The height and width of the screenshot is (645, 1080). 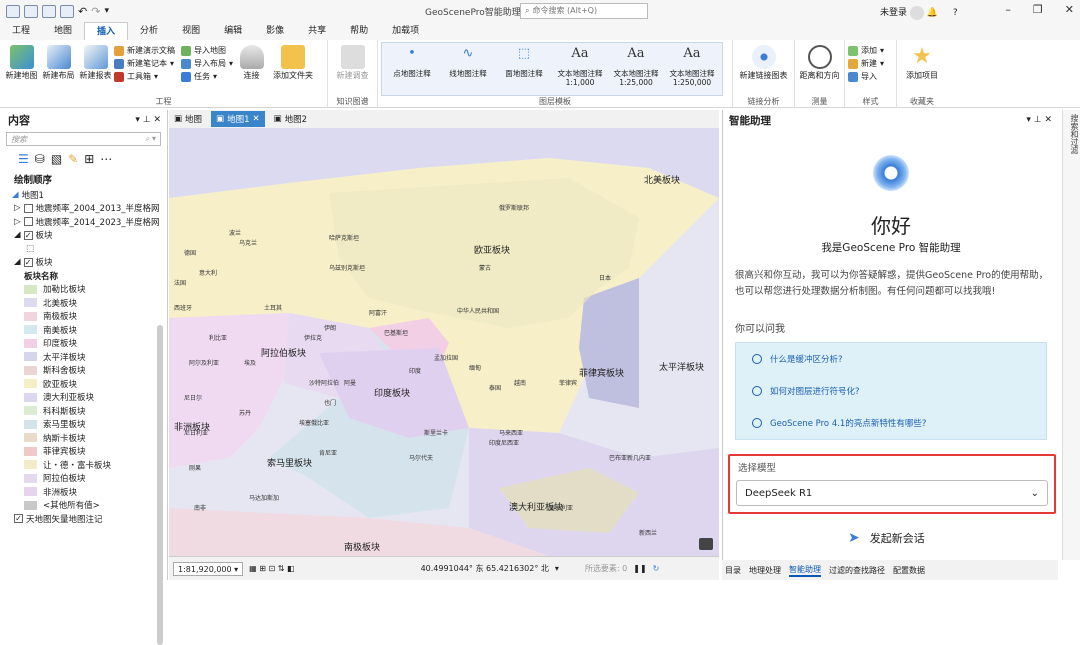 What do you see at coordinates (208, 568) in the screenshot?
I see `scale-input: 1:81,920,000 ▾` at bounding box center [208, 568].